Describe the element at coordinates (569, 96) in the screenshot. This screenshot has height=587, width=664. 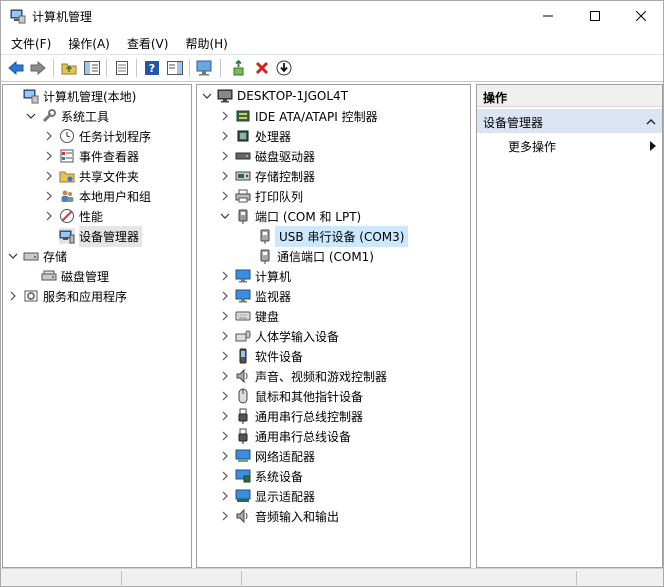
I see `actions-header: 操作` at that location.